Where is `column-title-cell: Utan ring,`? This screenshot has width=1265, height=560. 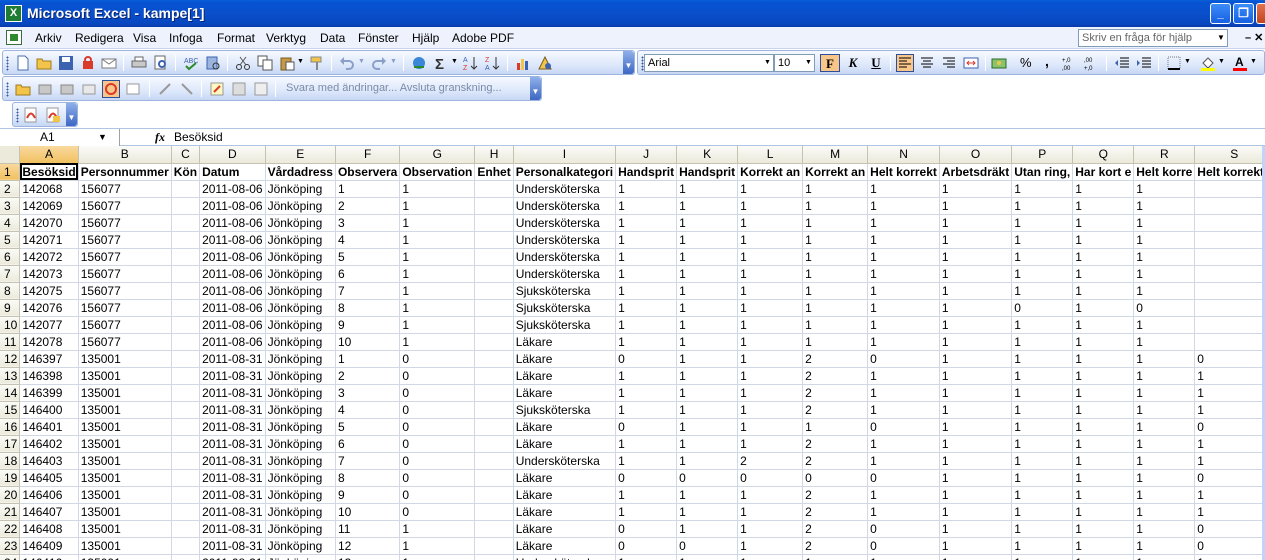 column-title-cell: Utan ring, is located at coordinates (1042, 172).